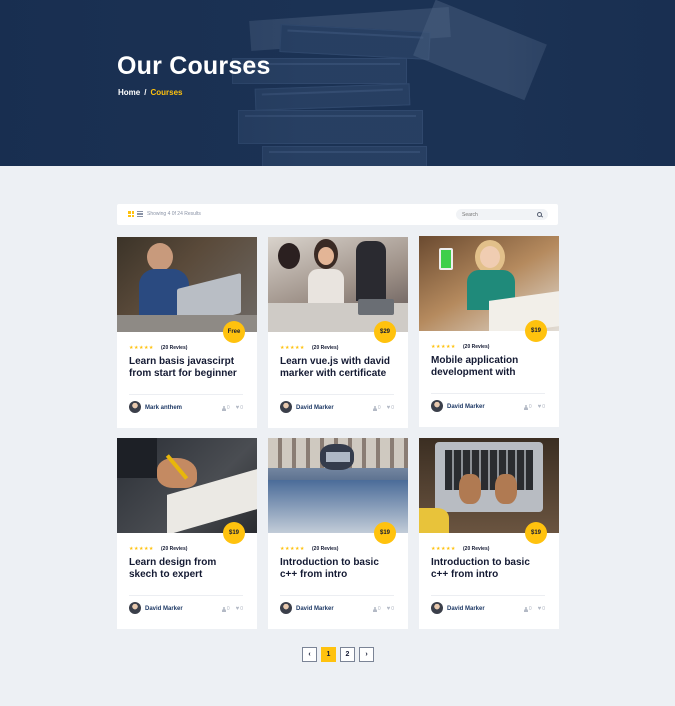  What do you see at coordinates (497, 214) in the screenshot?
I see `search-input` at bounding box center [497, 214].